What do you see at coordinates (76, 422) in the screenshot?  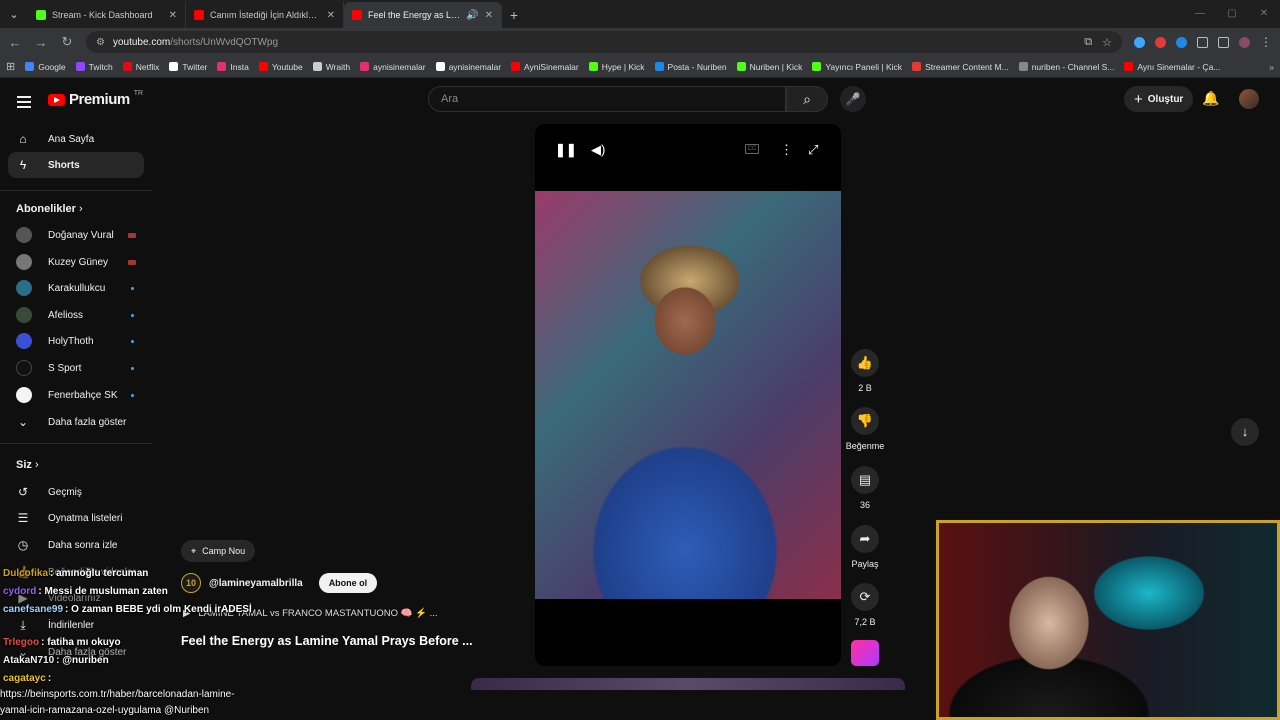 I see `sidebar-show-more-subs: ⌄ Daha fazla göster` at bounding box center [76, 422].